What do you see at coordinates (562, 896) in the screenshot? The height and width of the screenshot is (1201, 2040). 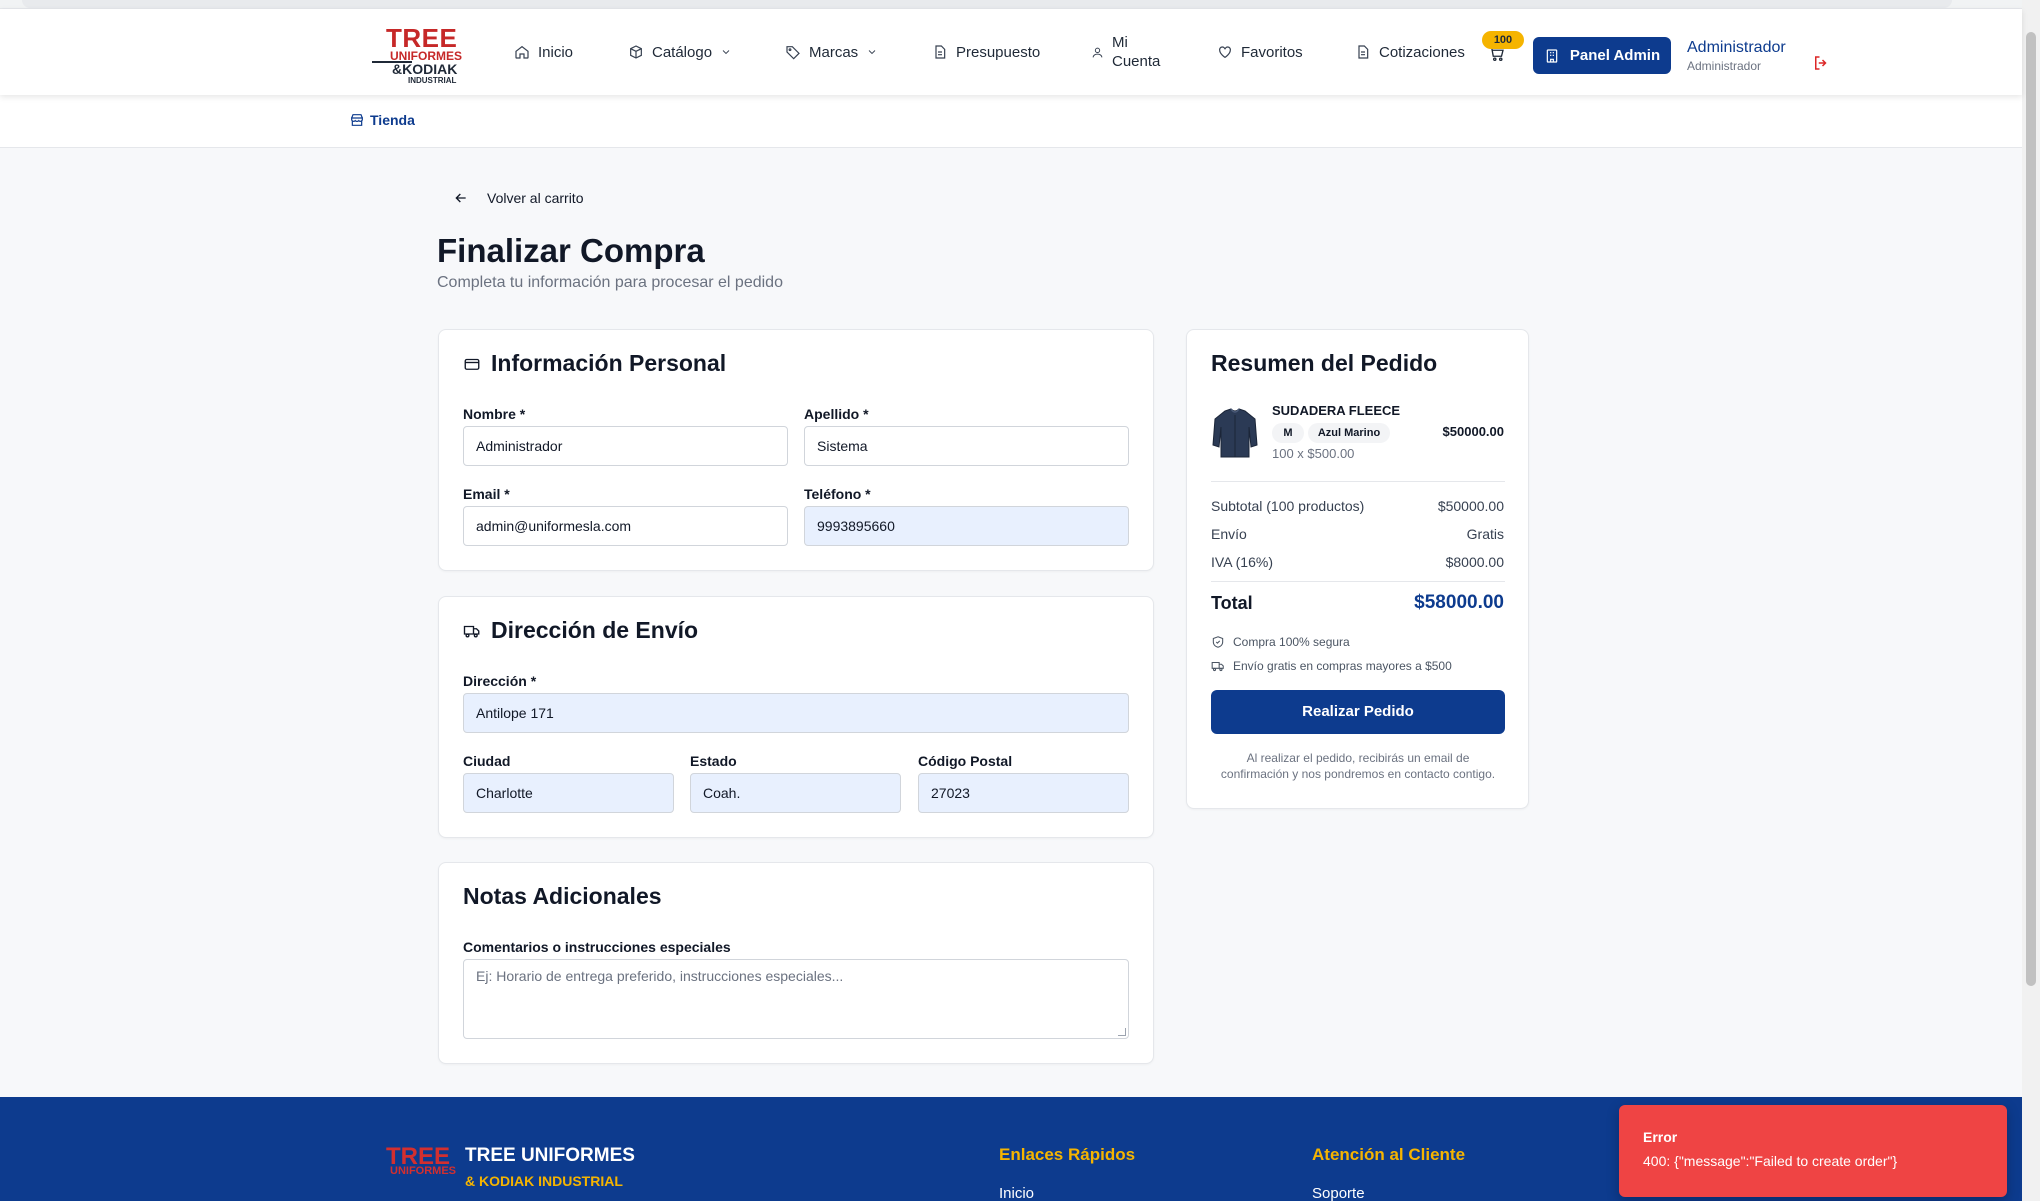 I see `notes-heading: Notas Adicionales` at bounding box center [562, 896].